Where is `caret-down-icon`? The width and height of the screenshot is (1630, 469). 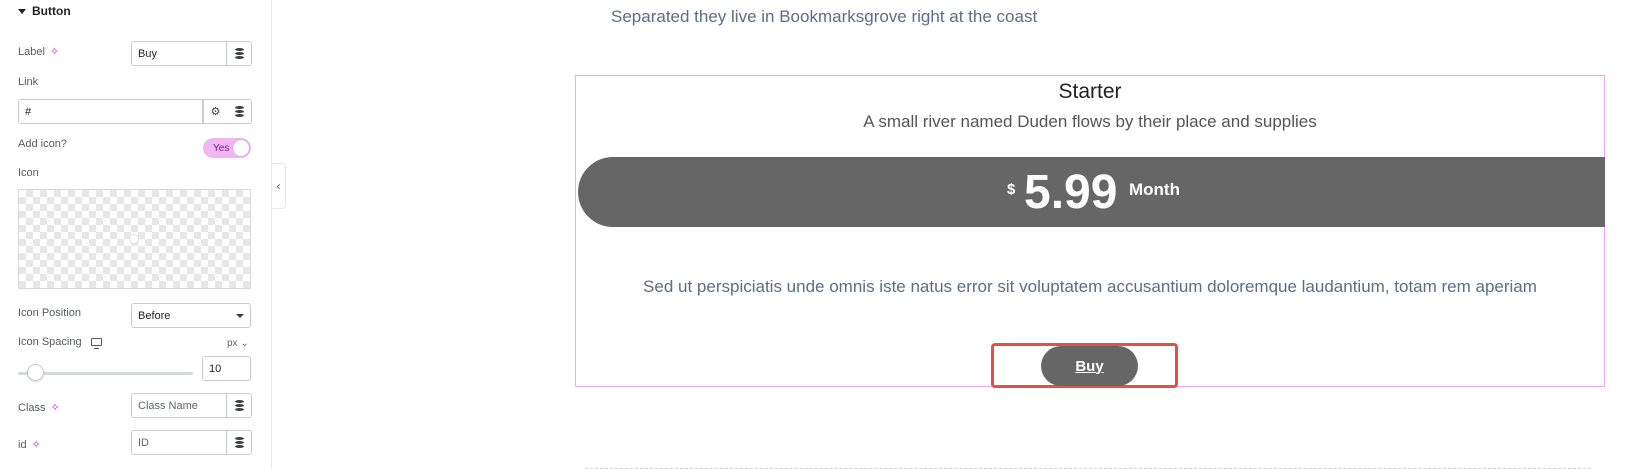
caret-down-icon is located at coordinates (22, 11).